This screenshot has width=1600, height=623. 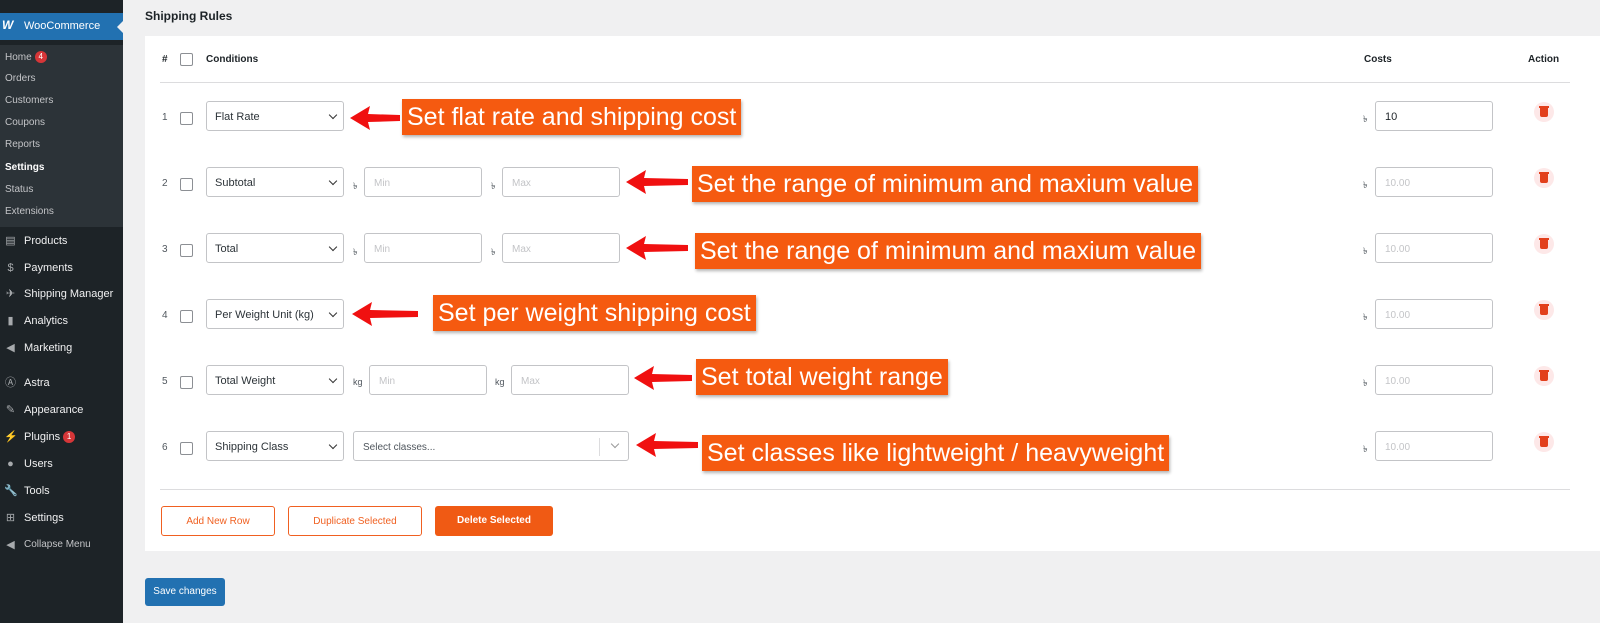 What do you see at coordinates (22, 144) in the screenshot?
I see `submenu-reports: Reports` at bounding box center [22, 144].